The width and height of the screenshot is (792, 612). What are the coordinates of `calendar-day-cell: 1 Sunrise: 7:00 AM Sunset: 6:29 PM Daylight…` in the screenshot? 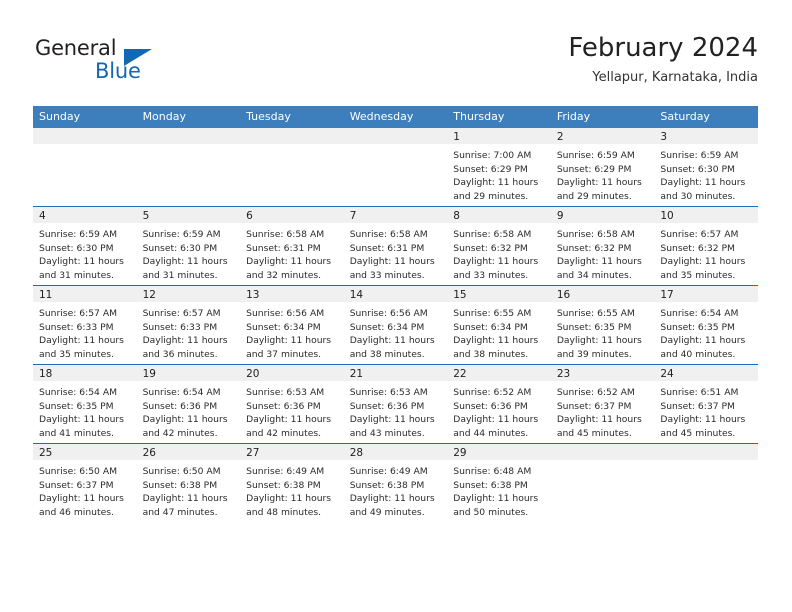 It's located at (499, 167).